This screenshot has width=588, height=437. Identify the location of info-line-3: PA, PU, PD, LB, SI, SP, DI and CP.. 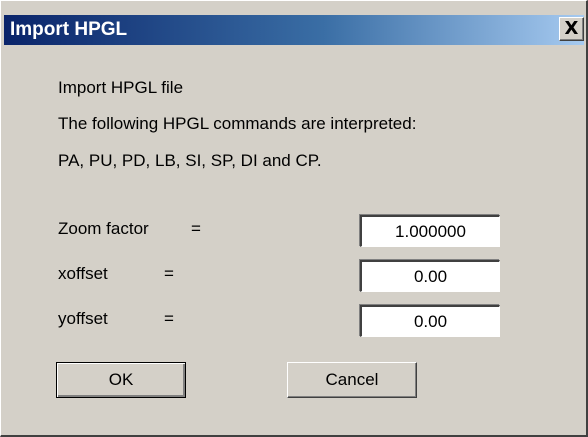
(190, 160).